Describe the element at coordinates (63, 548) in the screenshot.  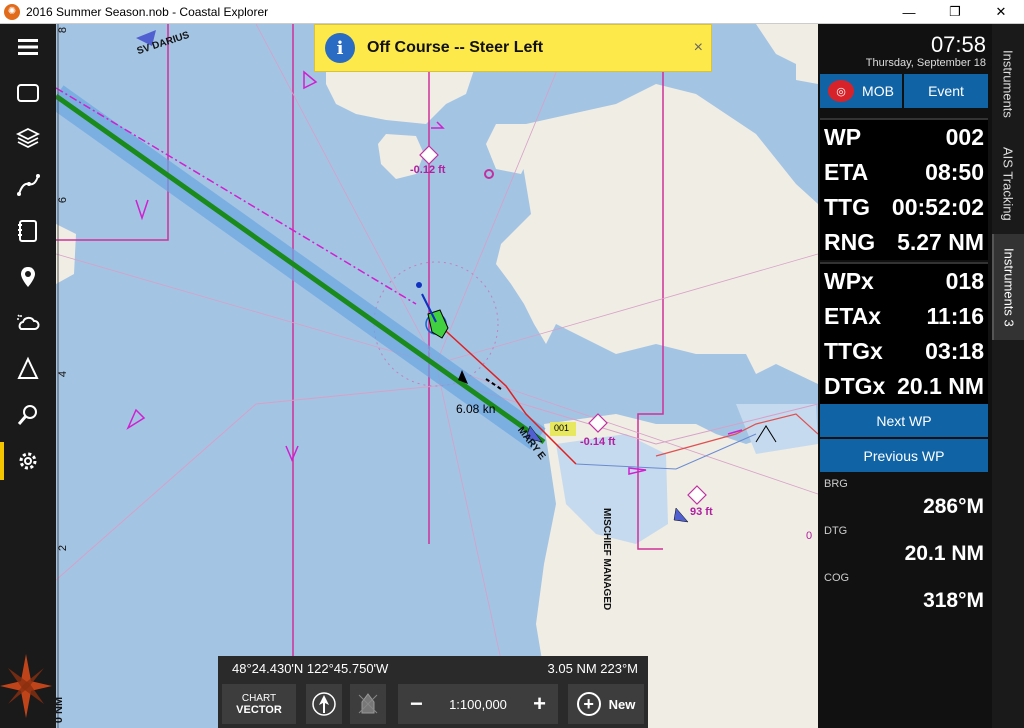
I see `scale-mark-2: 2` at that location.